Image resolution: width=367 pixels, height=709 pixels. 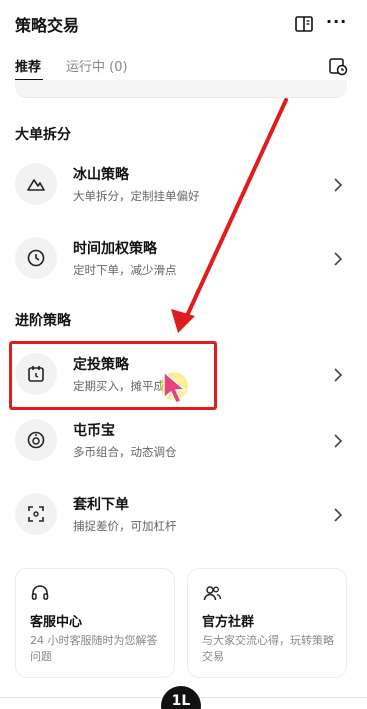 I want to click on strategy-desc: 大单拆分，定制挂单偏好, so click(x=136, y=196).